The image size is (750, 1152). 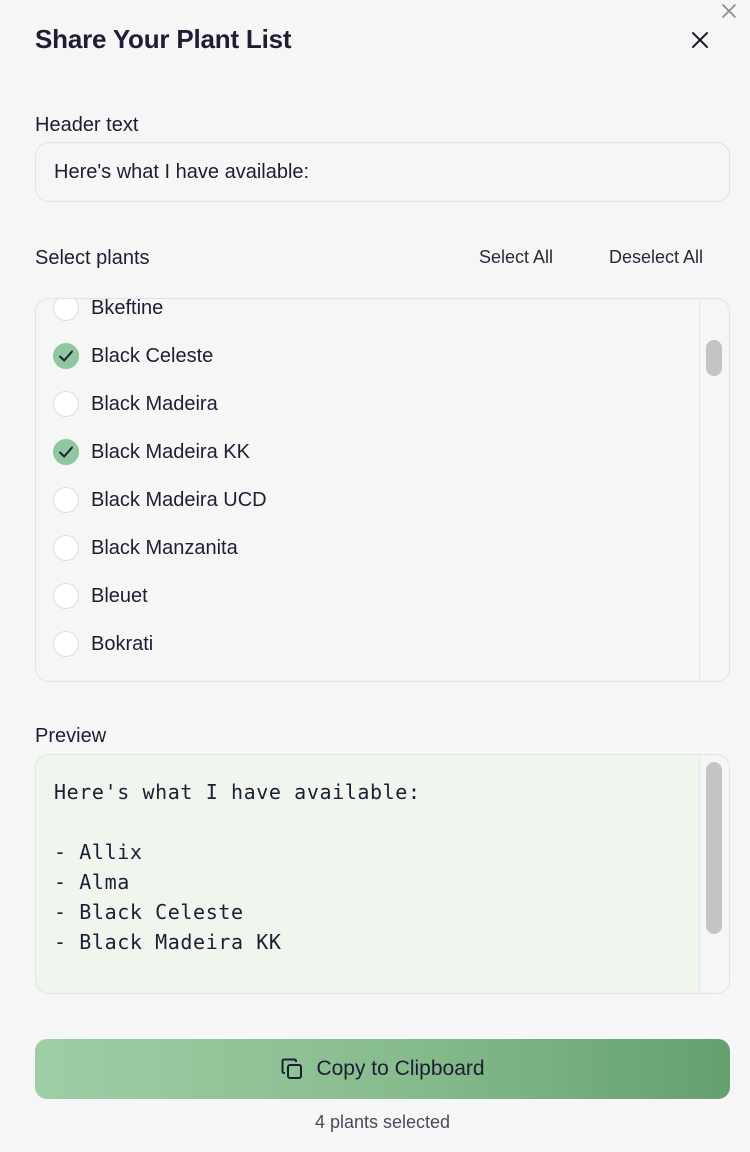 I want to click on plant-name: Black Madeira UCD, so click(x=179, y=499).